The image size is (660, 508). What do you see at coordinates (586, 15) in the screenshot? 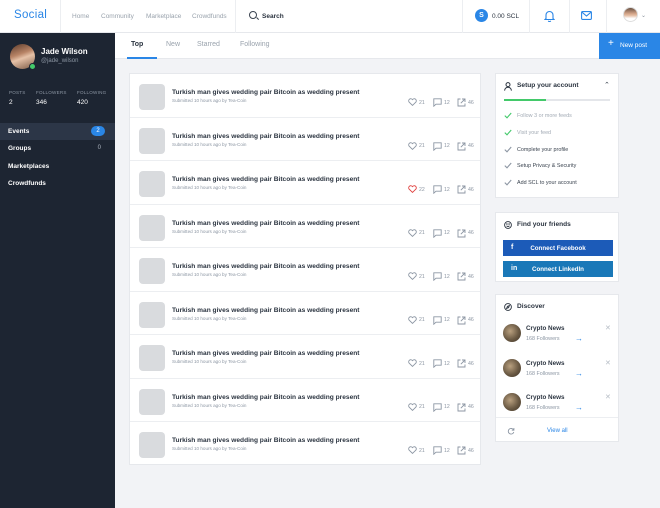
I see `mail-icon` at bounding box center [586, 15].